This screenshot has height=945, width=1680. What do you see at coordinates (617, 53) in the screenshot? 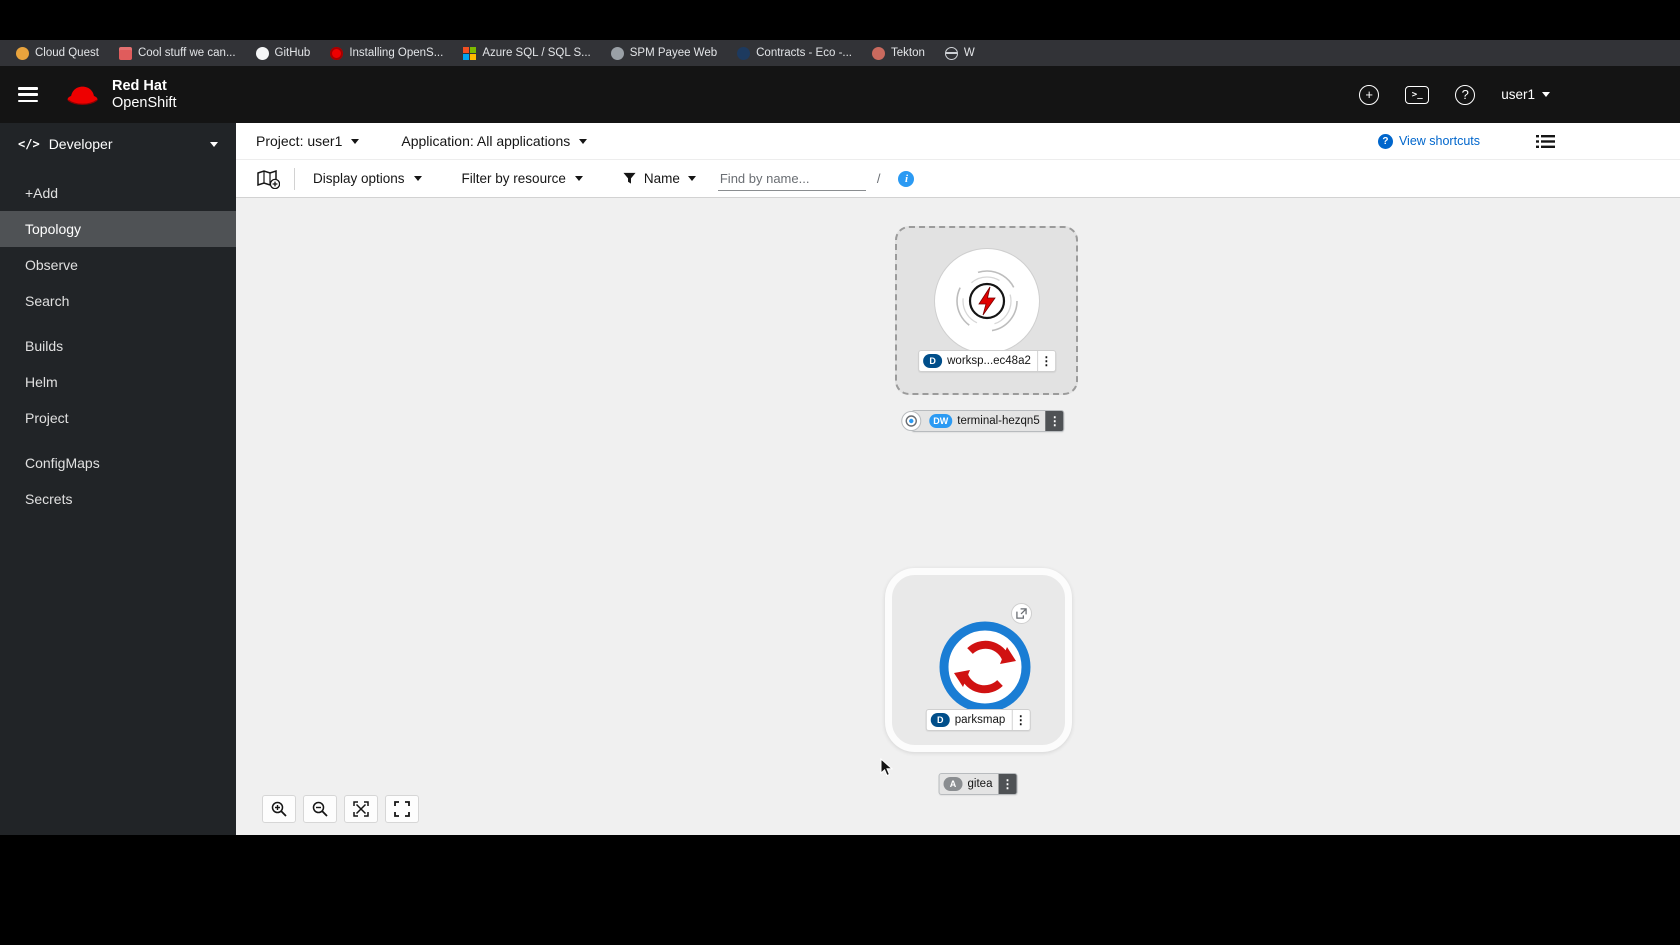
I see `spm-favicon` at bounding box center [617, 53].